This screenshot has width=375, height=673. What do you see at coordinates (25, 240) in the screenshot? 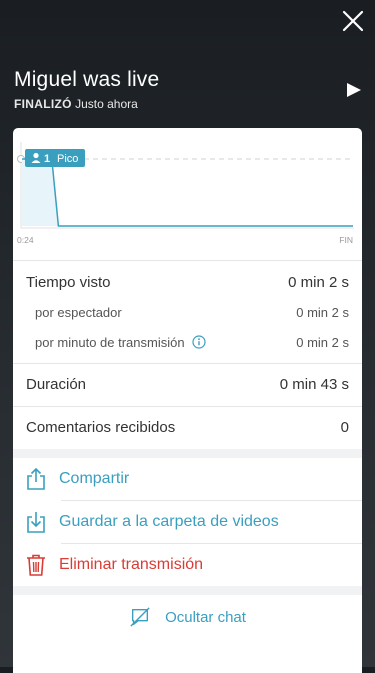
I see `chart-start-label: 0:24` at bounding box center [25, 240].